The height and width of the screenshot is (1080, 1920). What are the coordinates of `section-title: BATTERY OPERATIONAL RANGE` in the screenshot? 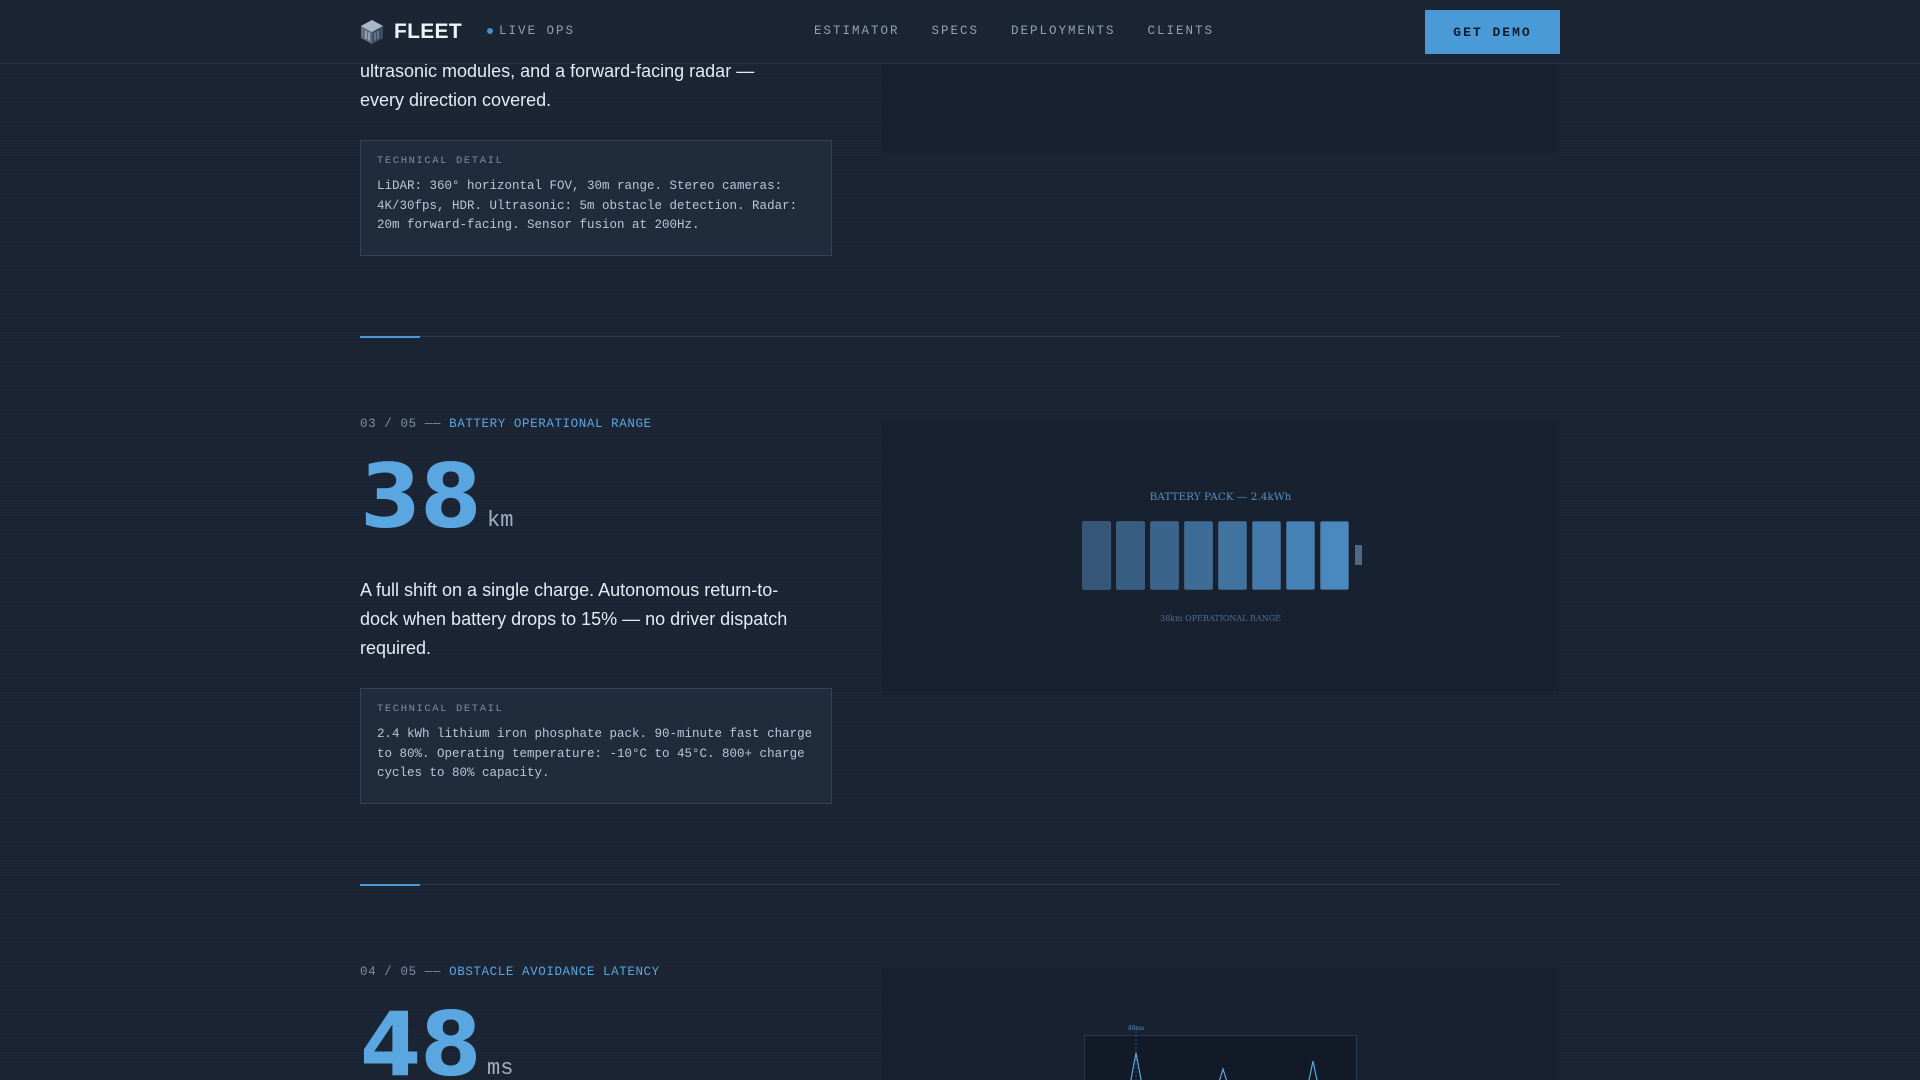 It's located at (550, 424).